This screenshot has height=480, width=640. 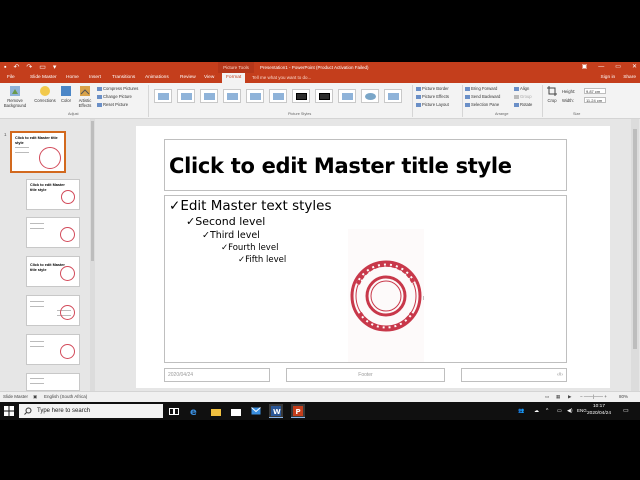 I want to click on maximize-button: ▭, so click(x=618, y=67).